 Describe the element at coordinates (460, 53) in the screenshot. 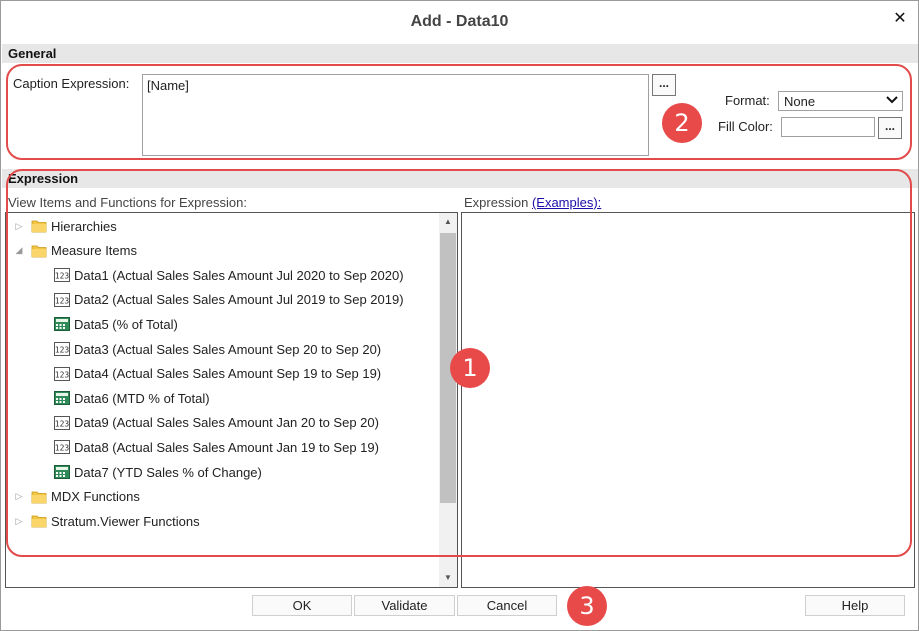

I see `general-section-header: General` at that location.